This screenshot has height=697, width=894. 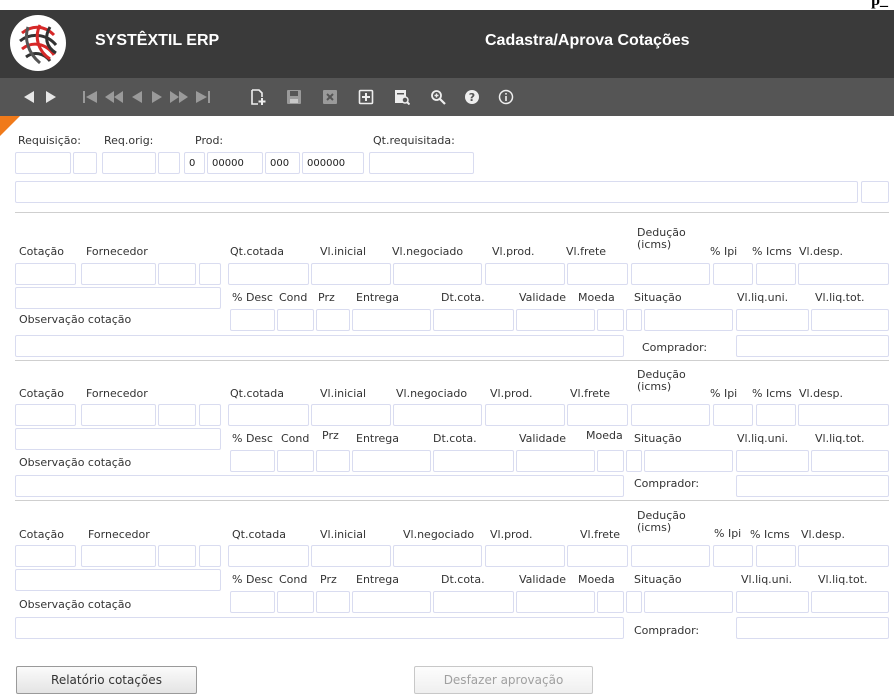 I want to click on nav-back-icon, so click(x=29, y=97).